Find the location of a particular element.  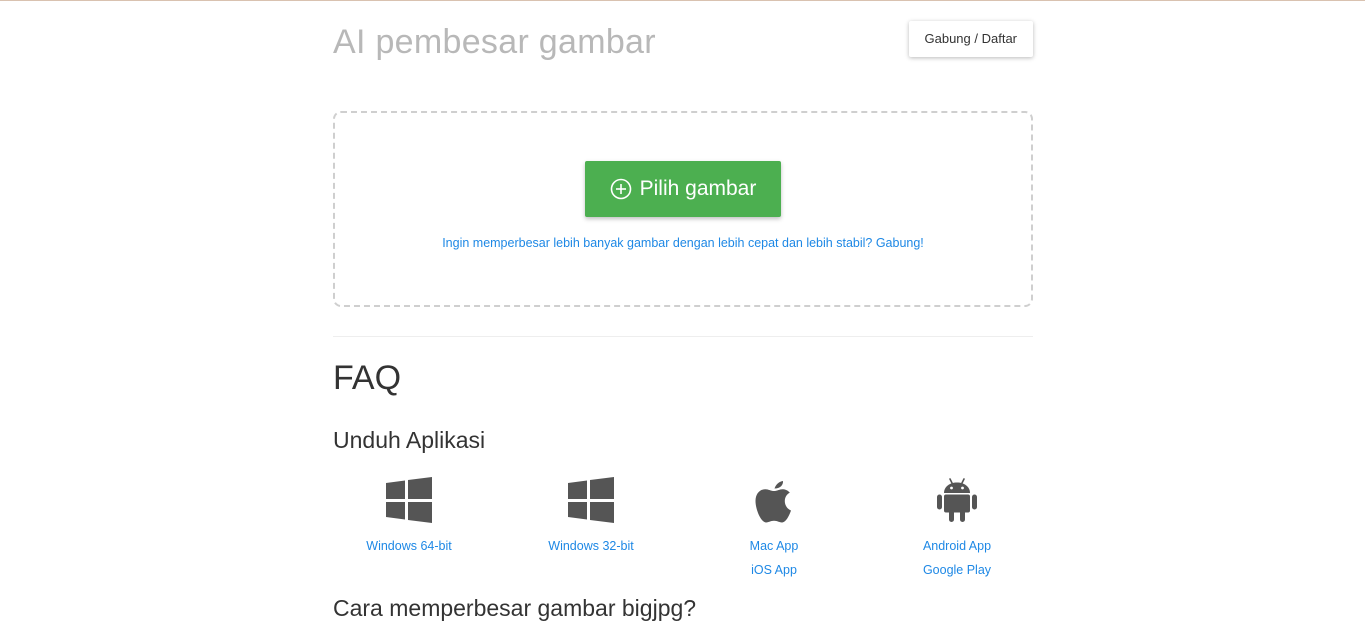

pick-image-label: Pilih gambar is located at coordinates (698, 188).